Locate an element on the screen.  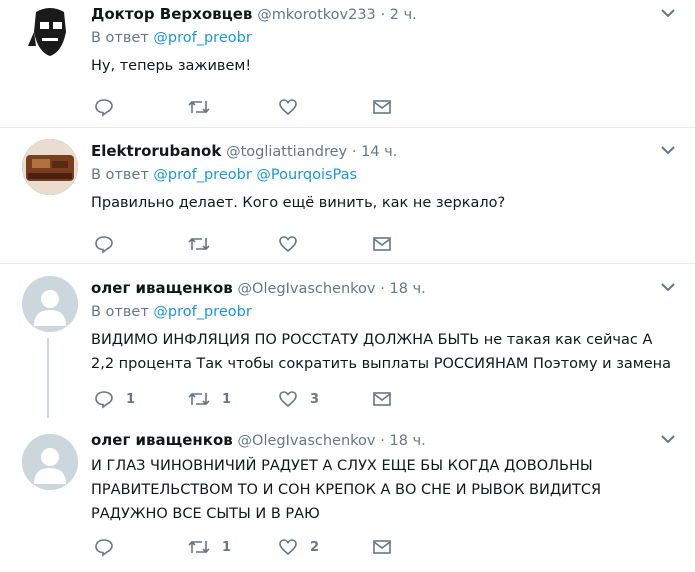
timestamp: · 14 ч. is located at coordinates (374, 152).